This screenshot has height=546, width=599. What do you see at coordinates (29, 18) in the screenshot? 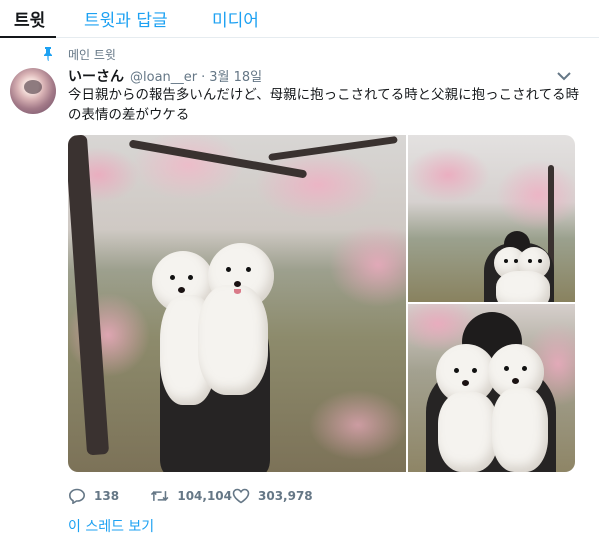
I see `tab-tweets: 트윗` at bounding box center [29, 18].